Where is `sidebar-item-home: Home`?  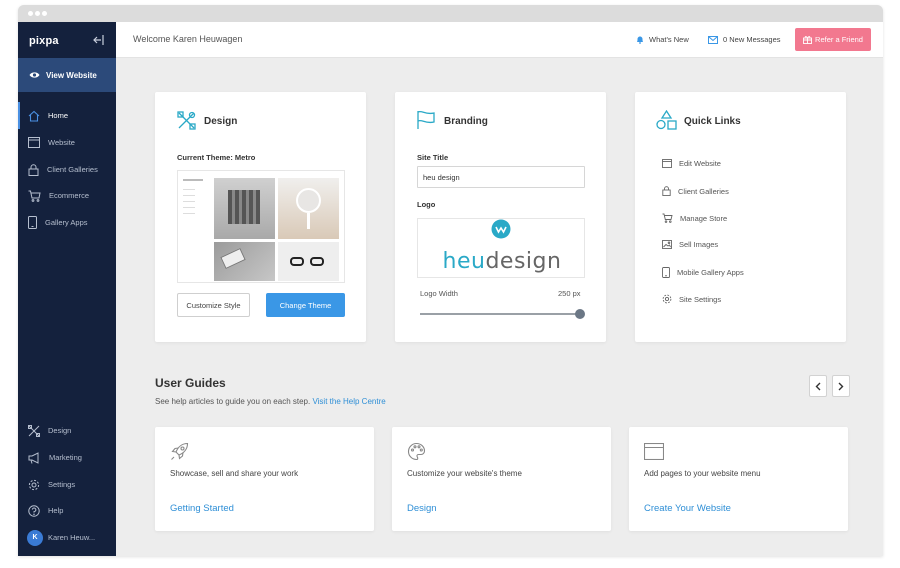
sidebar-item-home: Home is located at coordinates (67, 115).